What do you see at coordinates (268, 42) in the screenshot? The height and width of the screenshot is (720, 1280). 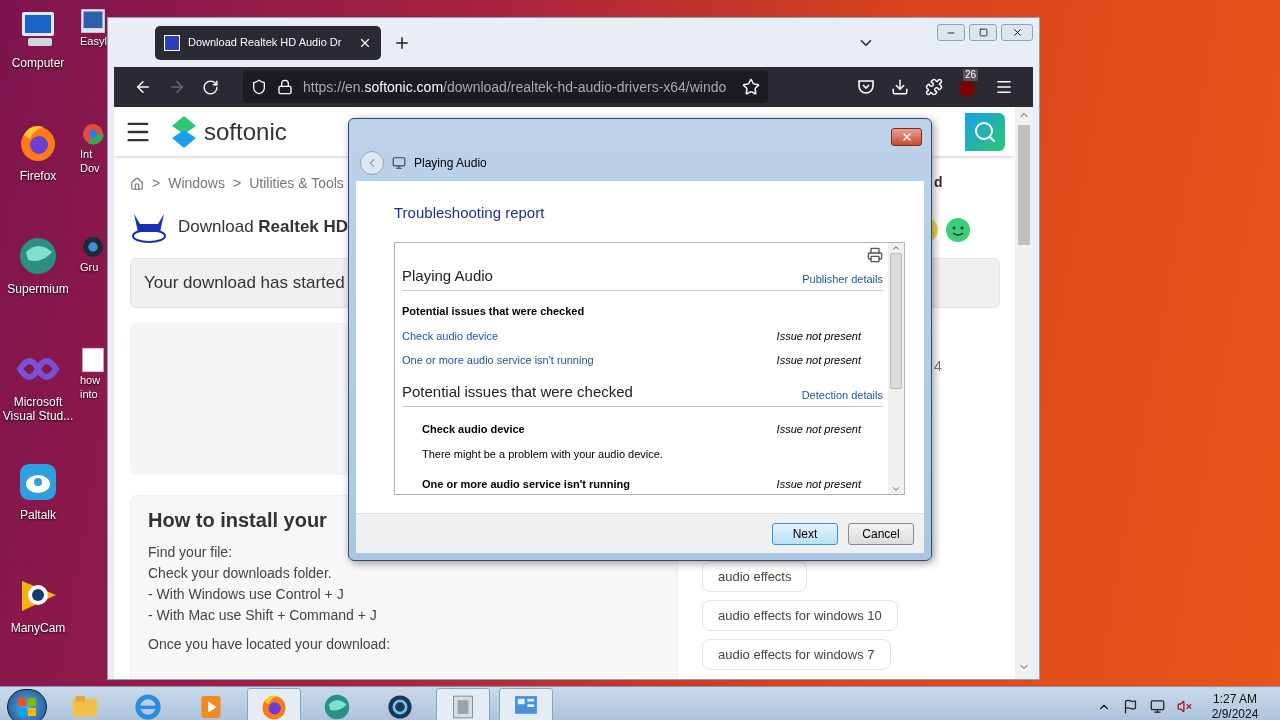 I see `browser-tab: Download Realtek HD Audio Dr` at bounding box center [268, 42].